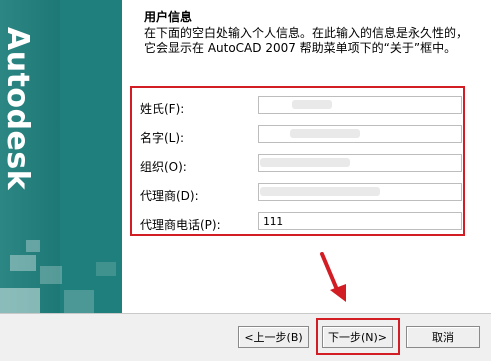 The width and height of the screenshot is (491, 361). What do you see at coordinates (180, 225) in the screenshot?
I see `field-label: 代理商电话(P):` at bounding box center [180, 225].